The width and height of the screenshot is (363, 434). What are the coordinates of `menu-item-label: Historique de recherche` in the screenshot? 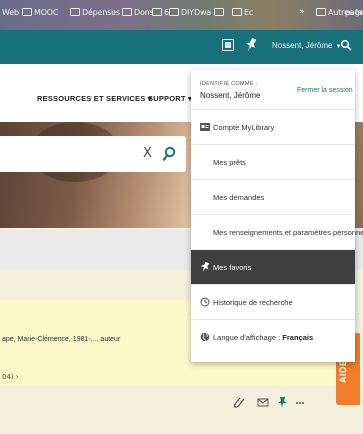 It's located at (253, 302).